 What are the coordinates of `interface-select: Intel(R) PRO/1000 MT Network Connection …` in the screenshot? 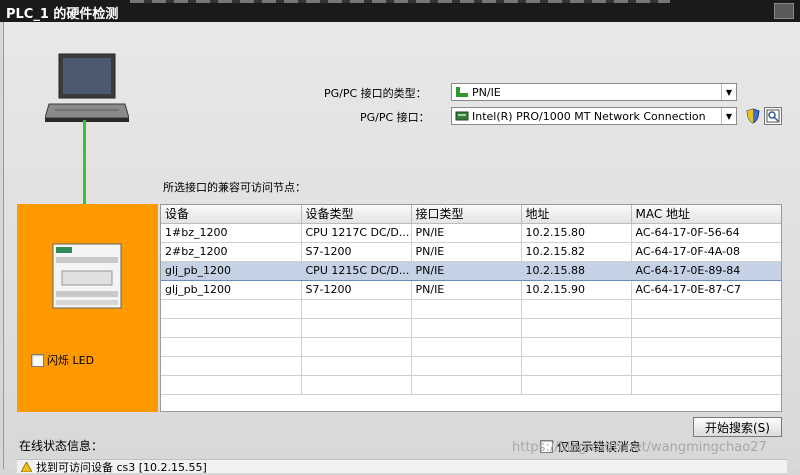 It's located at (594, 116).